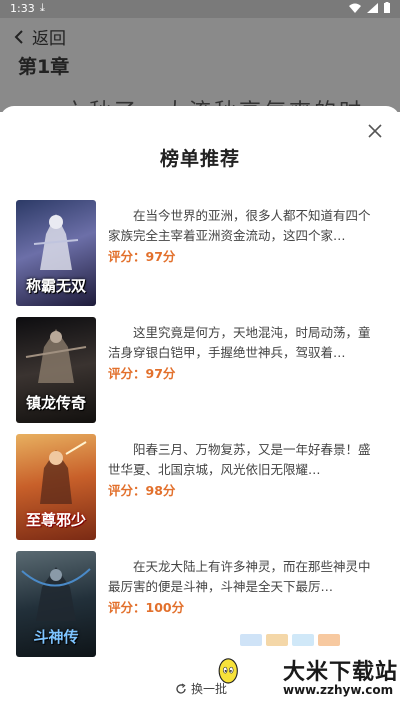 Image resolution: width=400 pixels, height=710 pixels. Describe the element at coordinates (18, 36) in the screenshot. I see `chevron-left-icon` at that location.